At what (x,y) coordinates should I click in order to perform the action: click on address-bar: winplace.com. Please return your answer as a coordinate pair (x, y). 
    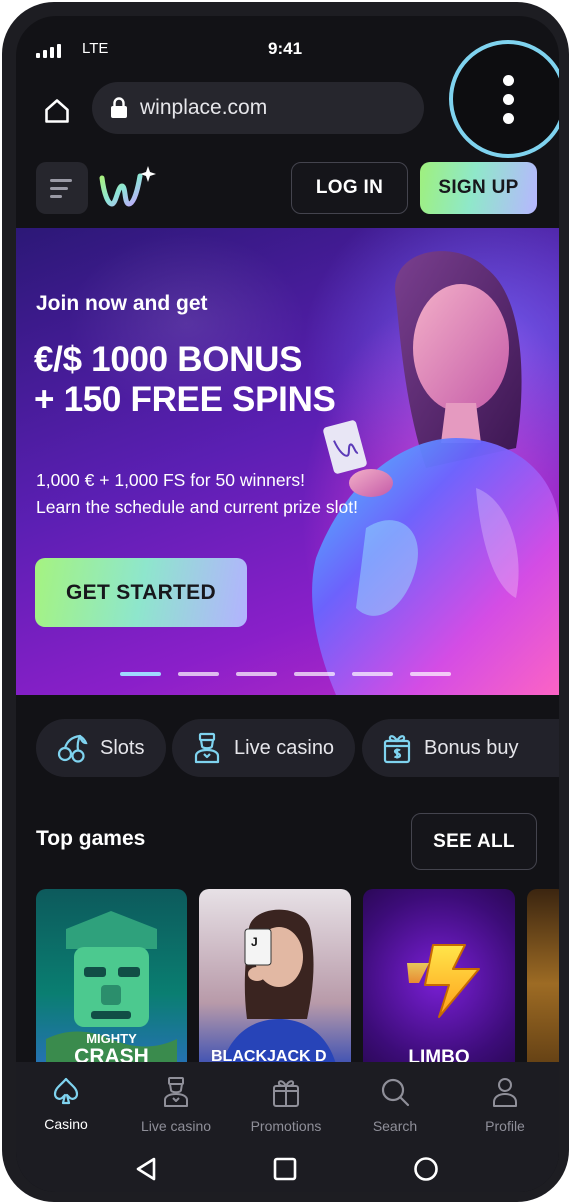
    Looking at the image, I should click on (258, 108).